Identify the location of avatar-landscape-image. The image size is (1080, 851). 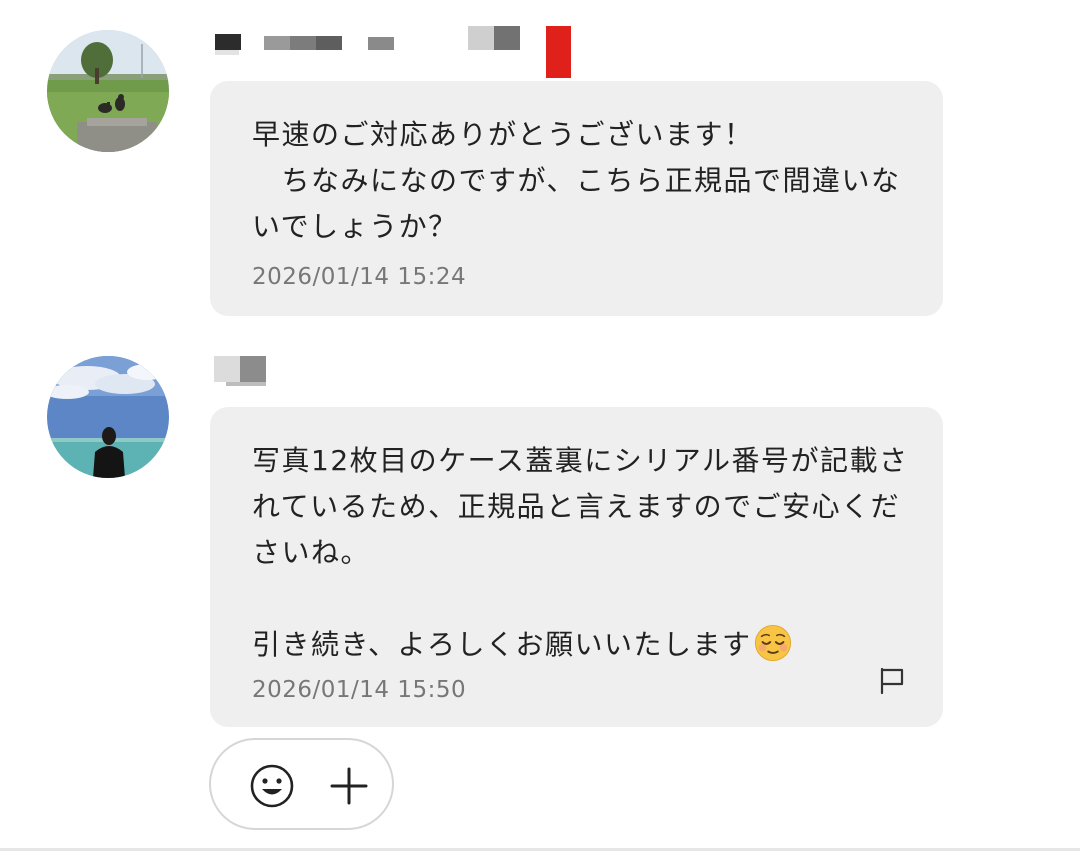
(108, 91).